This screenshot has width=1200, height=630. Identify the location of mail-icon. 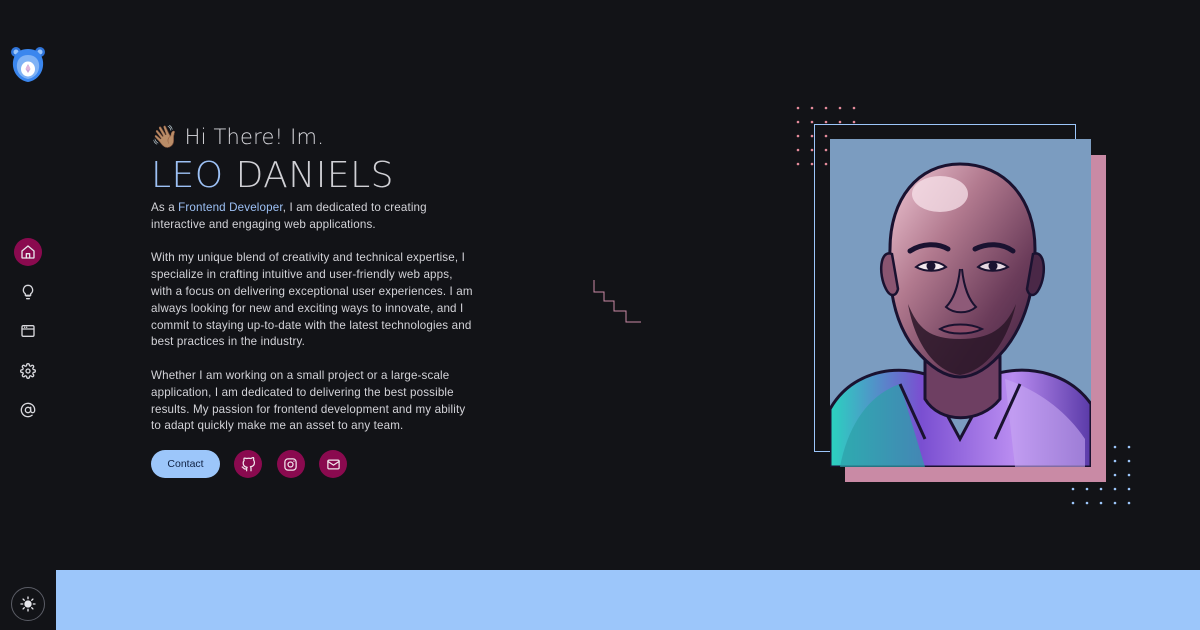
(333, 464).